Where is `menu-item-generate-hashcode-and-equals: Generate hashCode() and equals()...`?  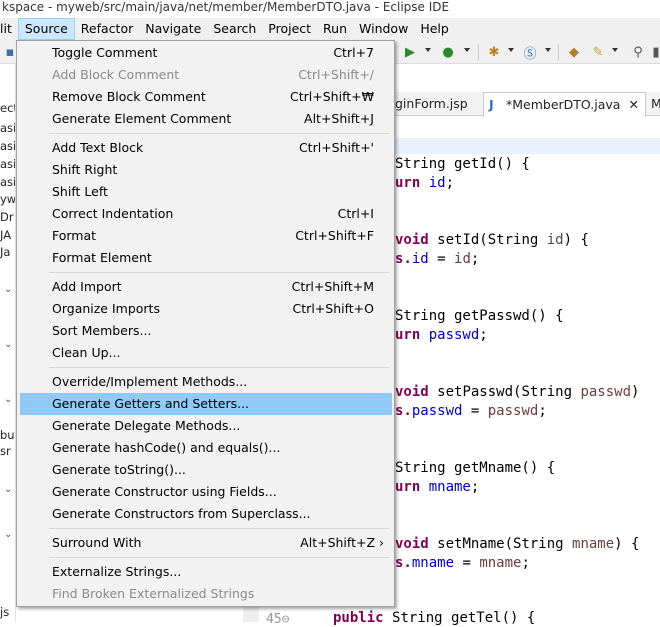 menu-item-generate-hashcode-and-equals: Generate hashCode() and equals()... is located at coordinates (206, 448).